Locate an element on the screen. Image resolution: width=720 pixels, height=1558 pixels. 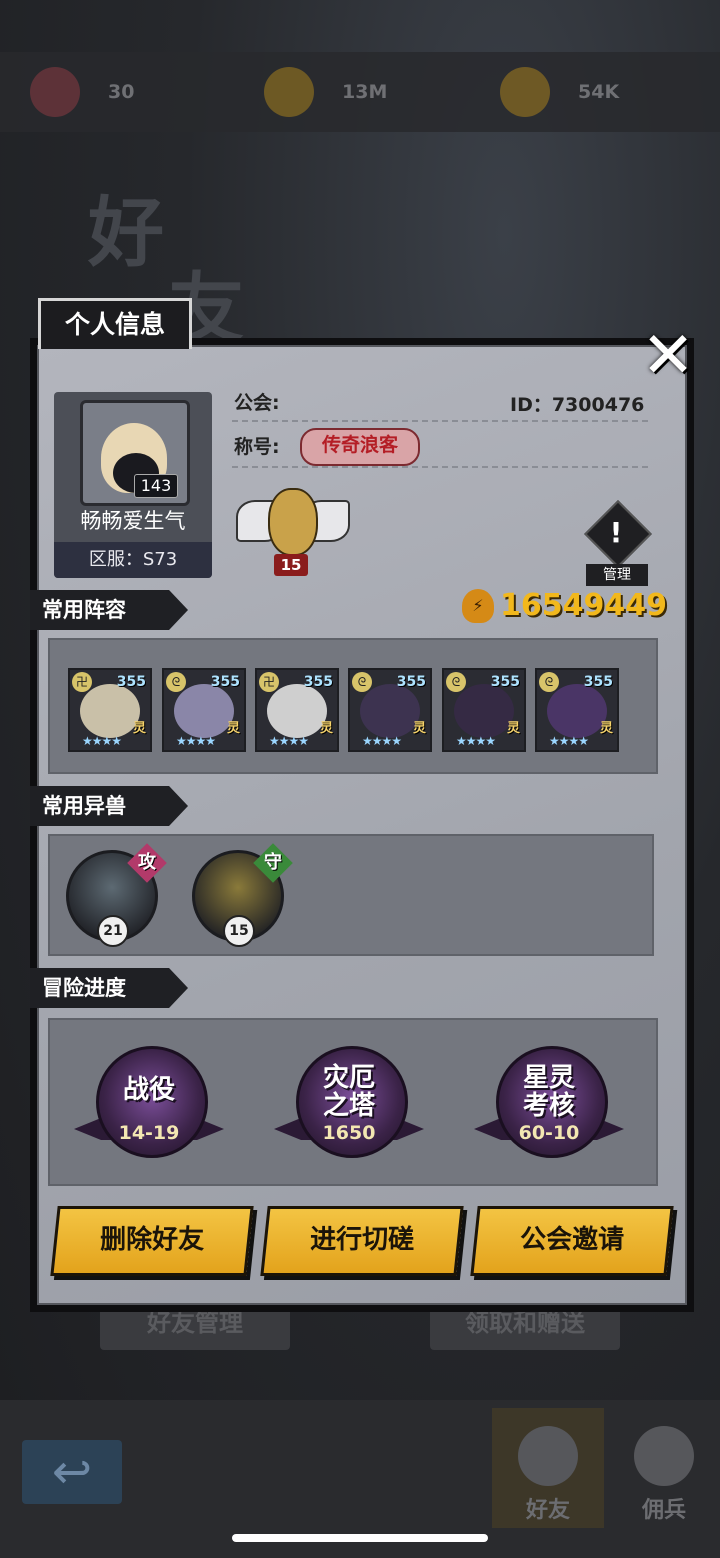
button-label: 删除好友 is located at coordinates (152, 1240).